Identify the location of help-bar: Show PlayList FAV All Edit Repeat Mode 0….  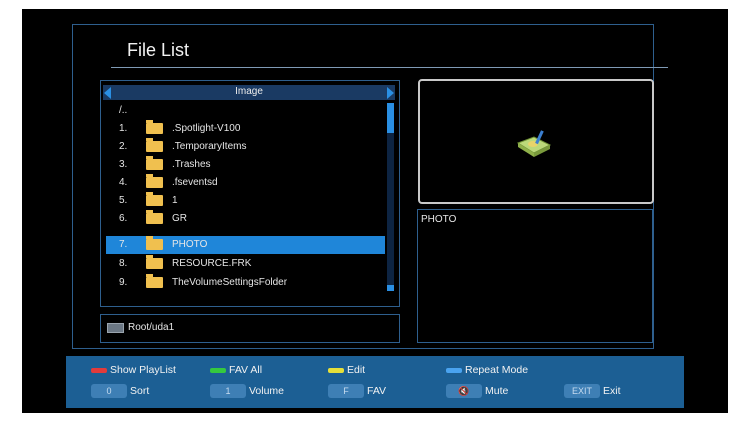
(375, 382).